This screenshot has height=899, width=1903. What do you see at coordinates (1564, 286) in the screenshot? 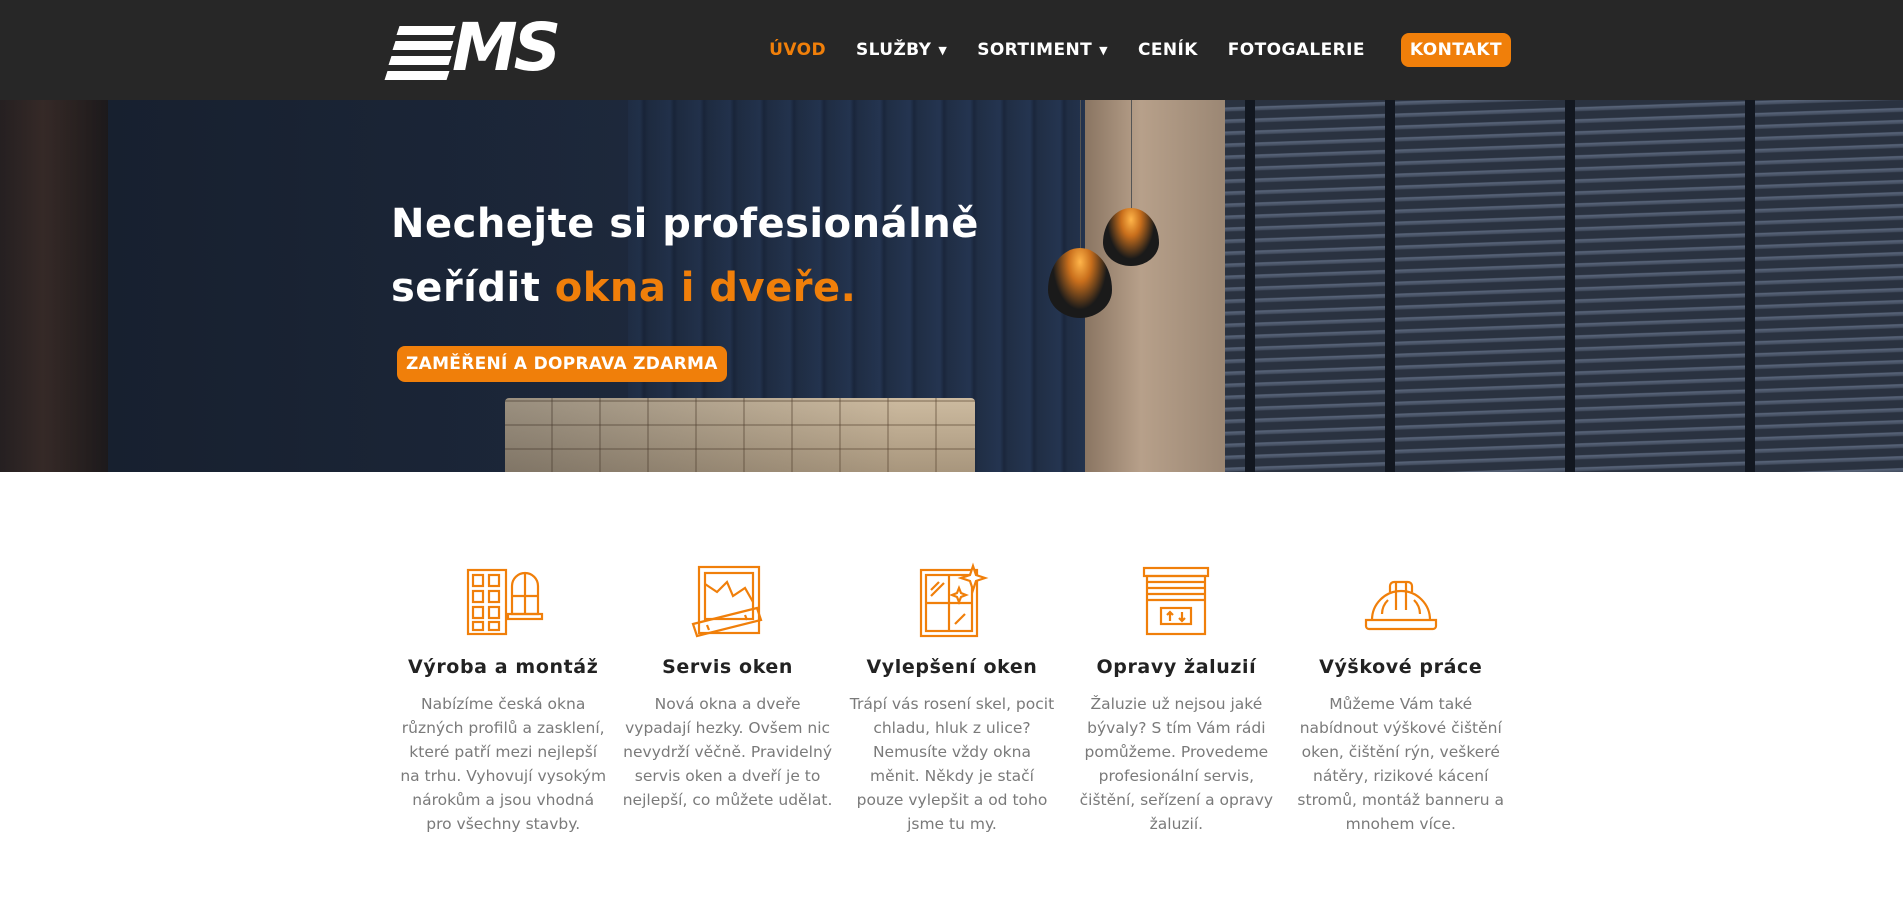
I see `hero-background-blinds` at bounding box center [1564, 286].